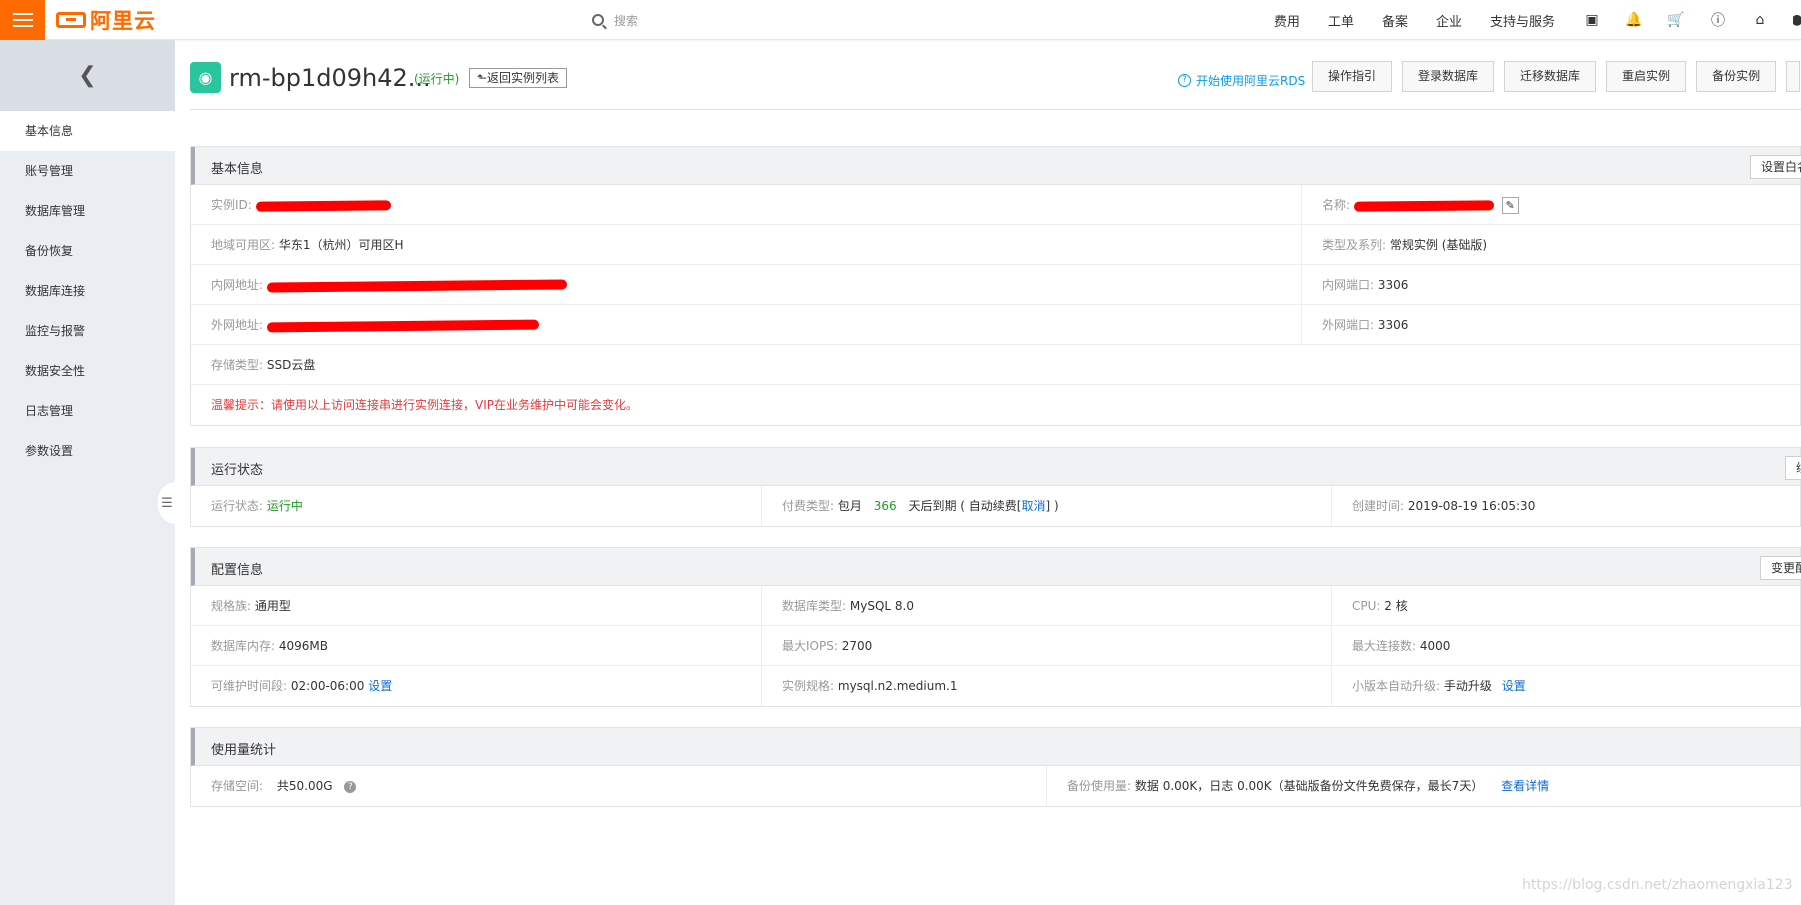  What do you see at coordinates (243, 245) in the screenshot?
I see `region-label: 地域可用区:` at bounding box center [243, 245].